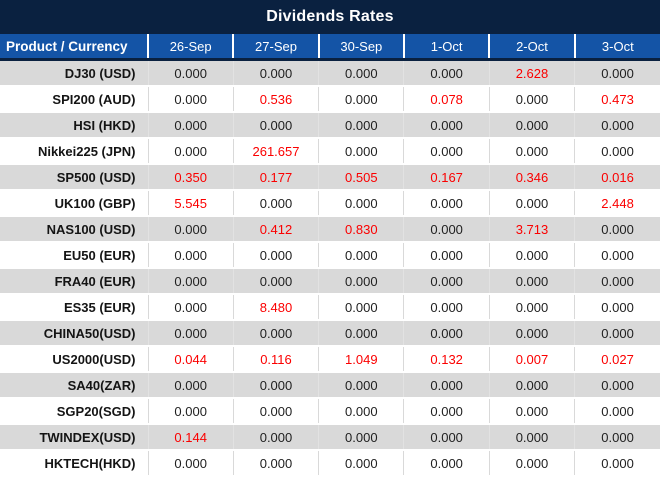 Image resolution: width=660 pixels, height=478 pixels. What do you see at coordinates (275, 177) in the screenshot?
I see `dividend-value-cell: 0.177` at bounding box center [275, 177].